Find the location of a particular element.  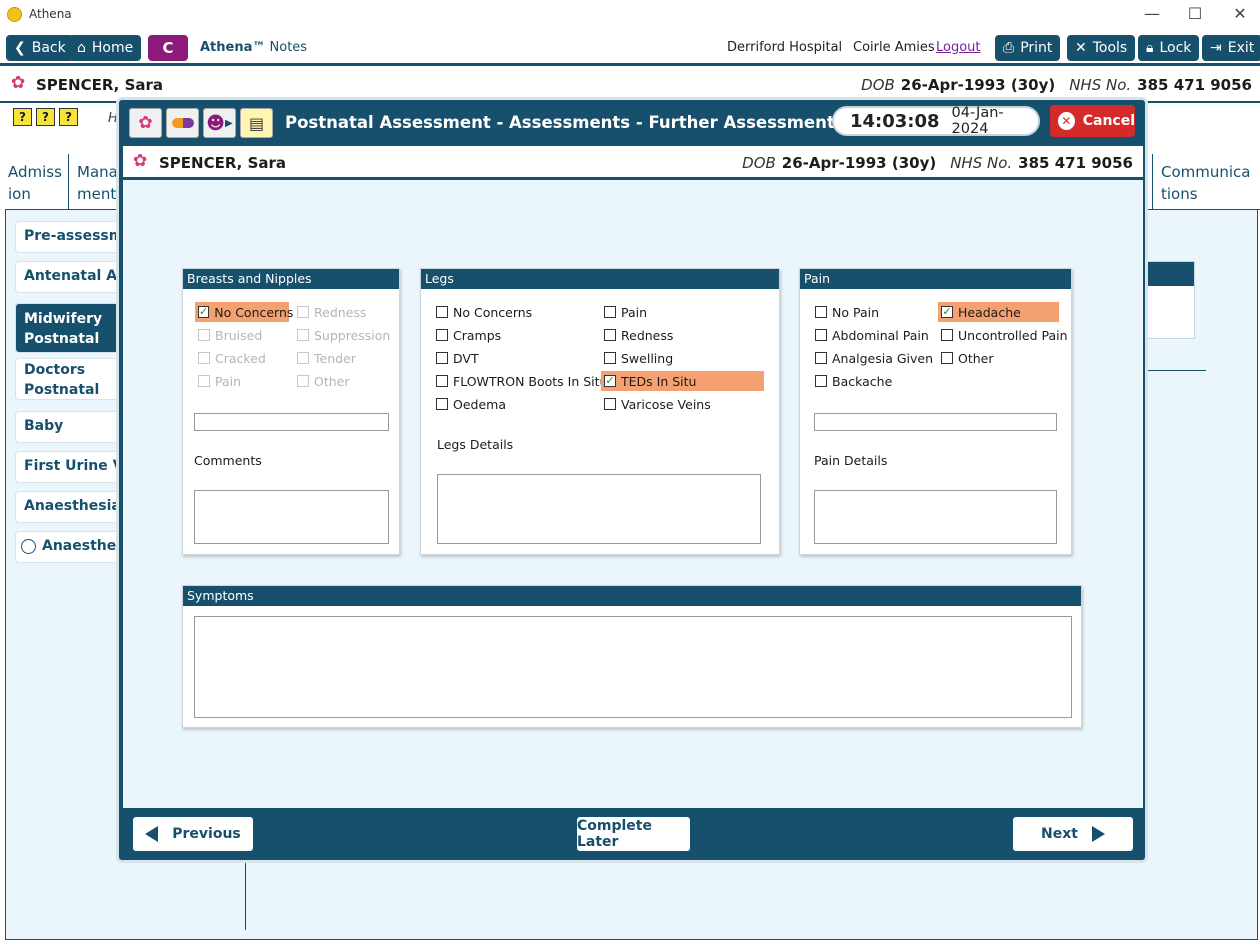

minimize-button: — is located at coordinates (1152, 14).